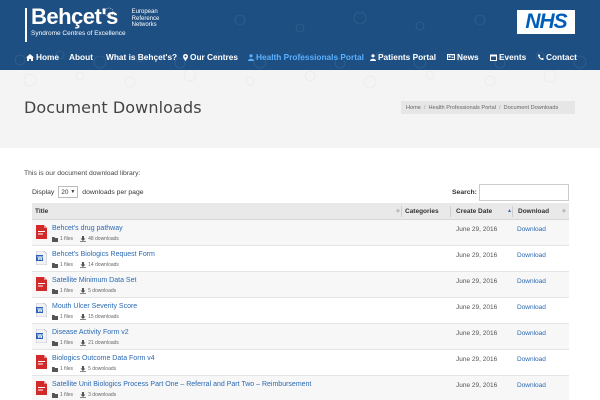 This screenshot has width=600, height=400. I want to click on nav-label: Home, so click(48, 57).